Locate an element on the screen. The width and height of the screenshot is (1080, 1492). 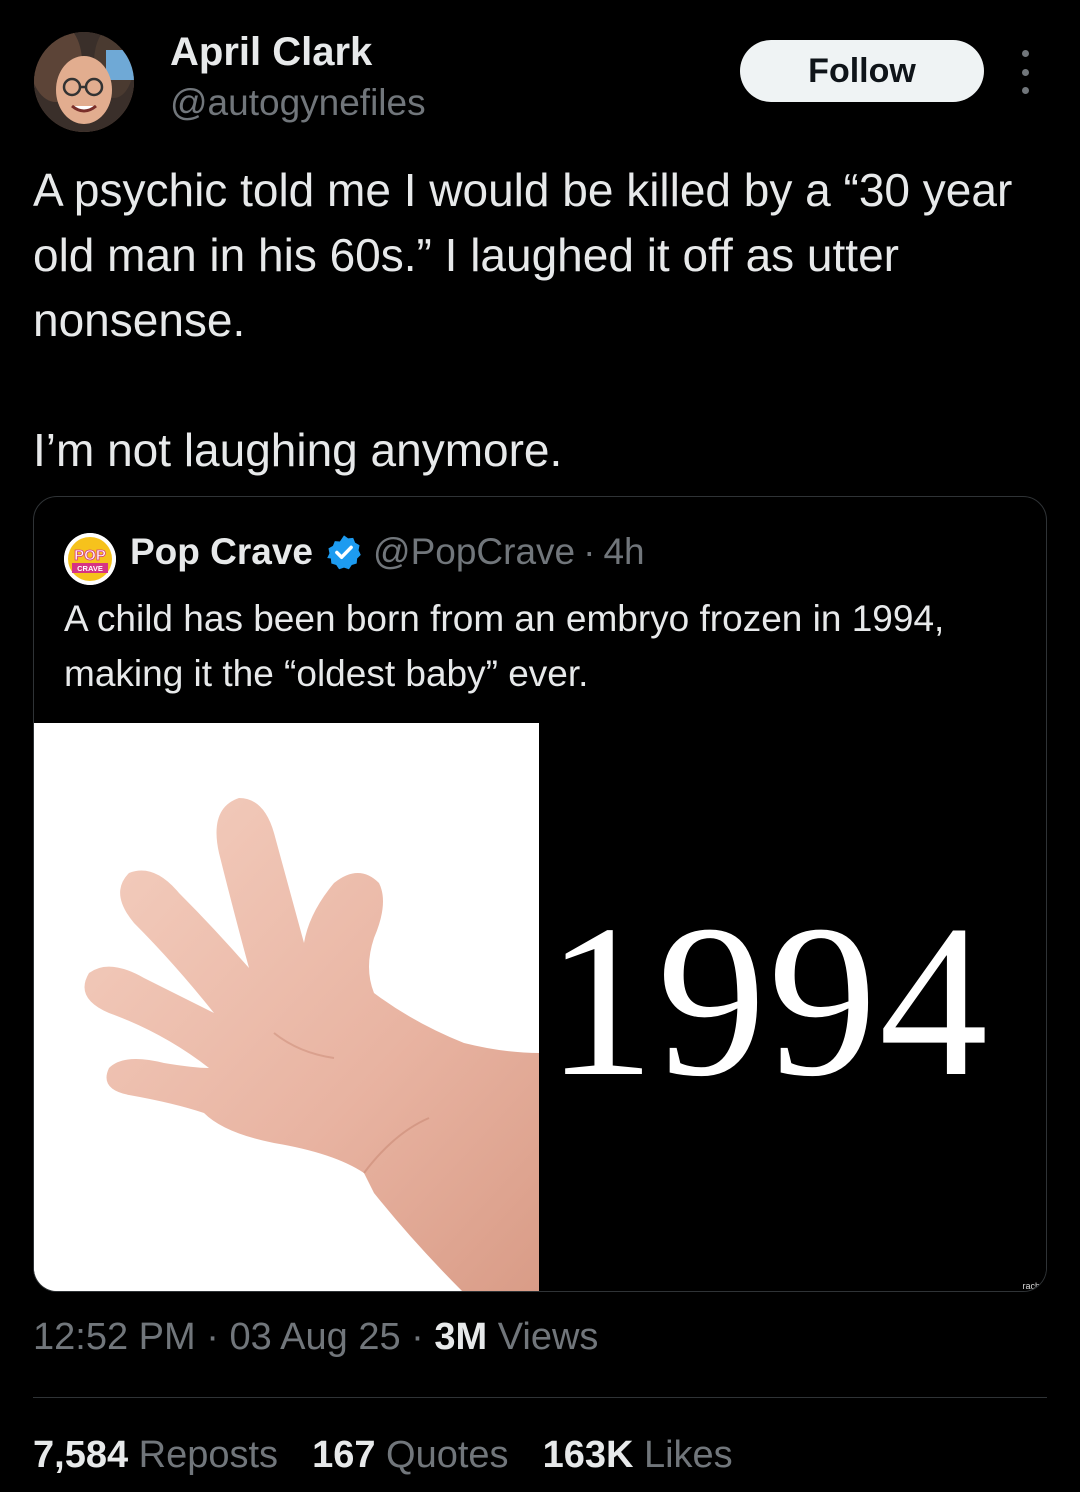
tweet-paragraph: I’m not laughing anymore. is located at coordinates (298, 450).